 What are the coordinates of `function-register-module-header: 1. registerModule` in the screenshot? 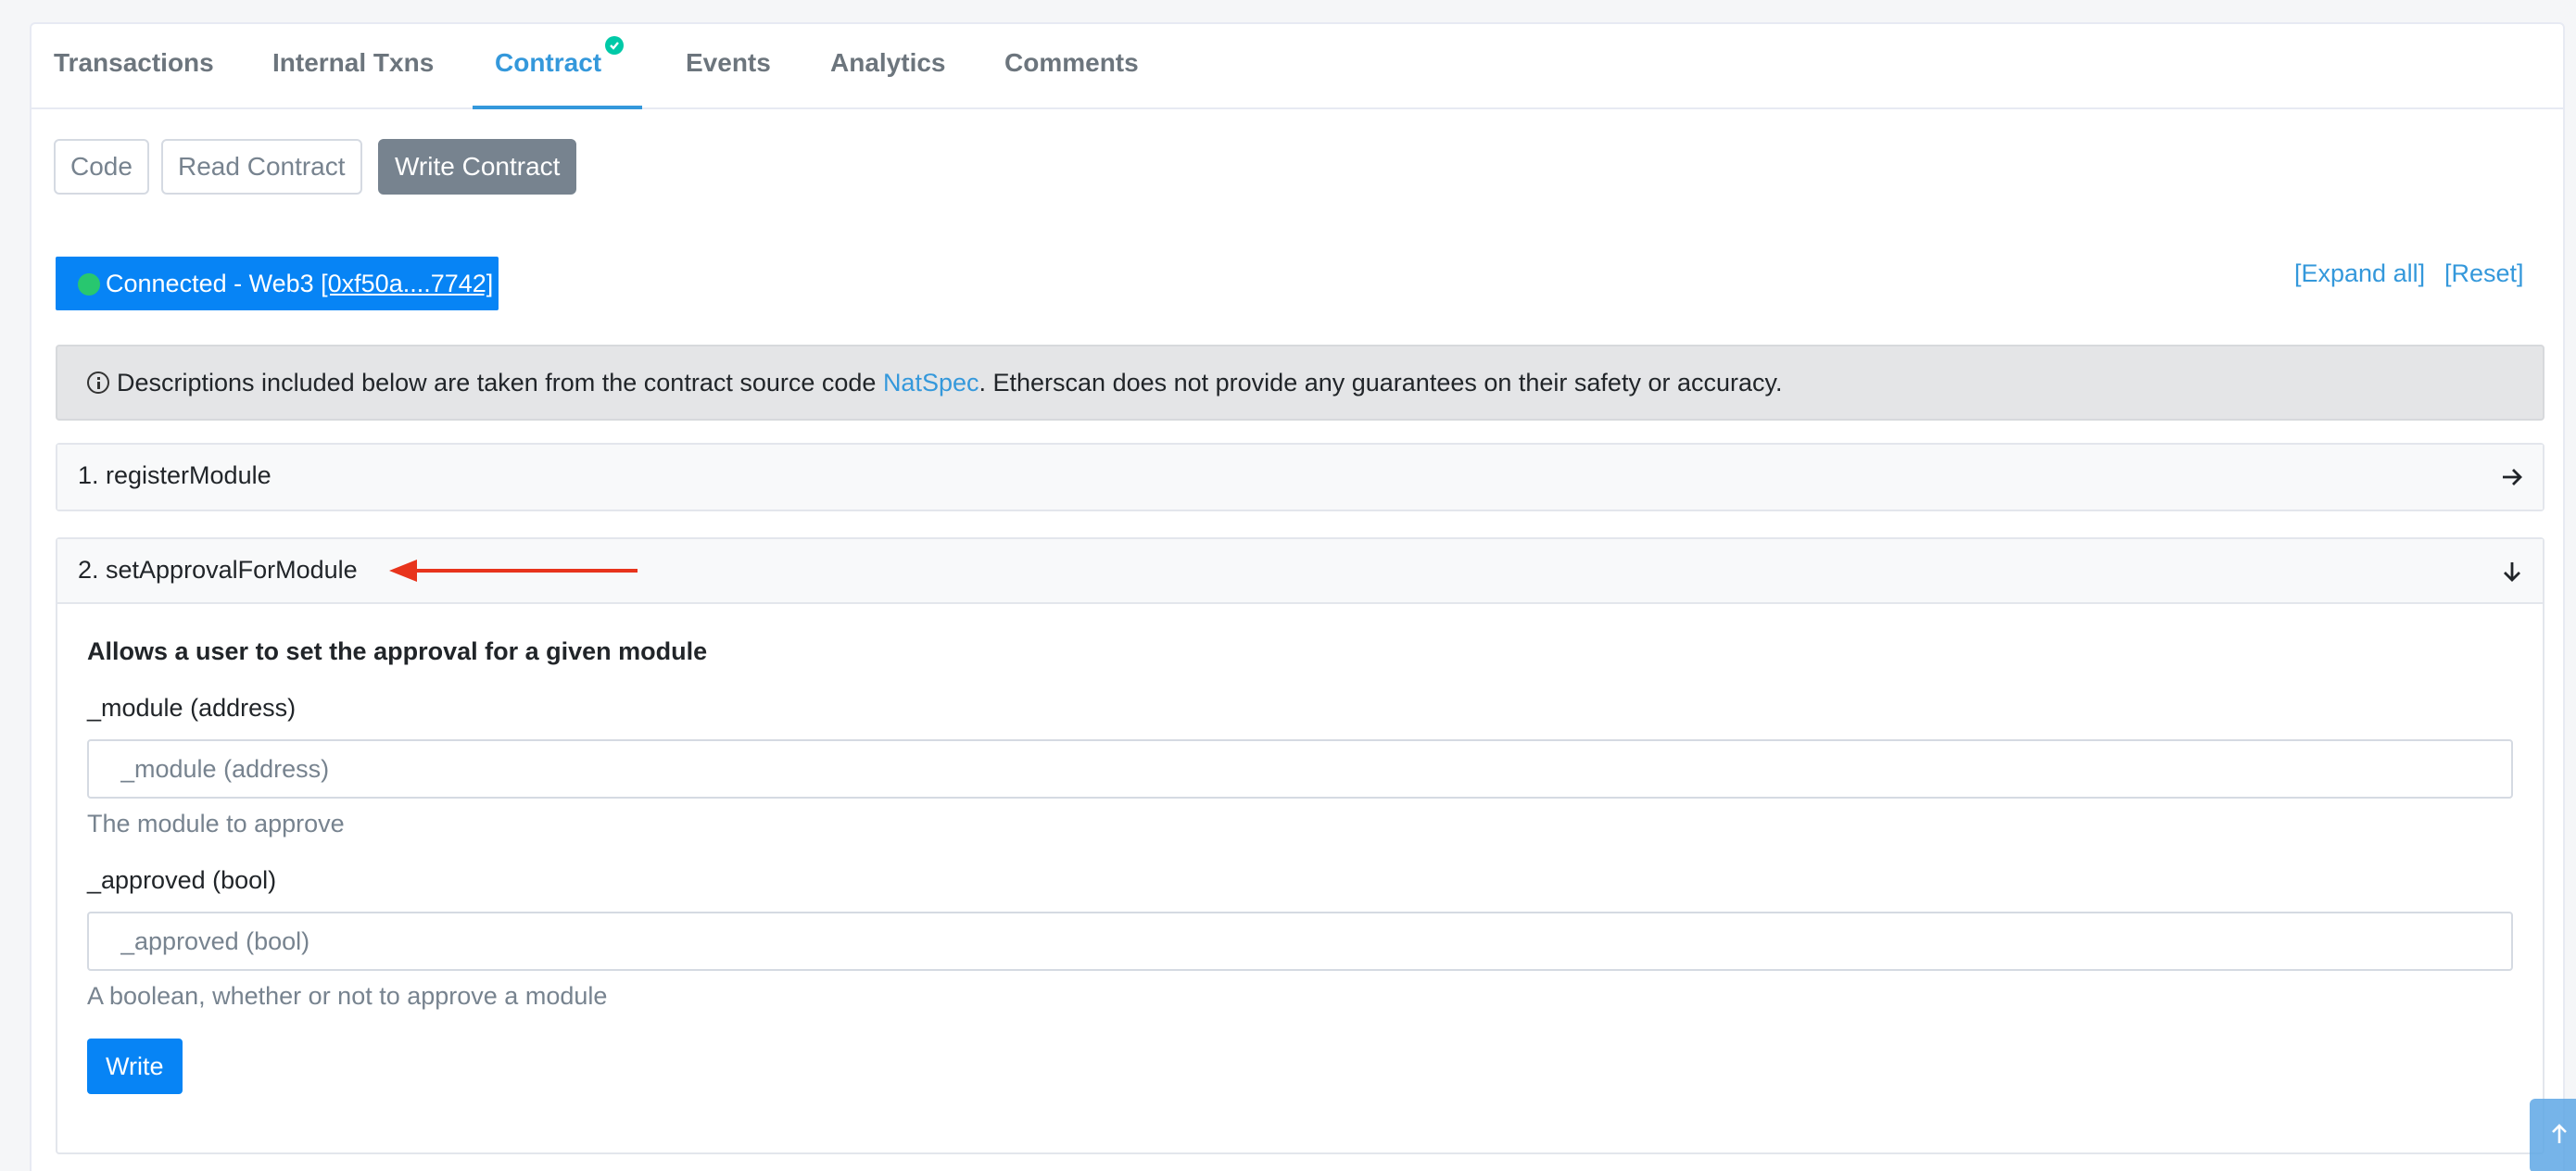 It's located at (1300, 478).